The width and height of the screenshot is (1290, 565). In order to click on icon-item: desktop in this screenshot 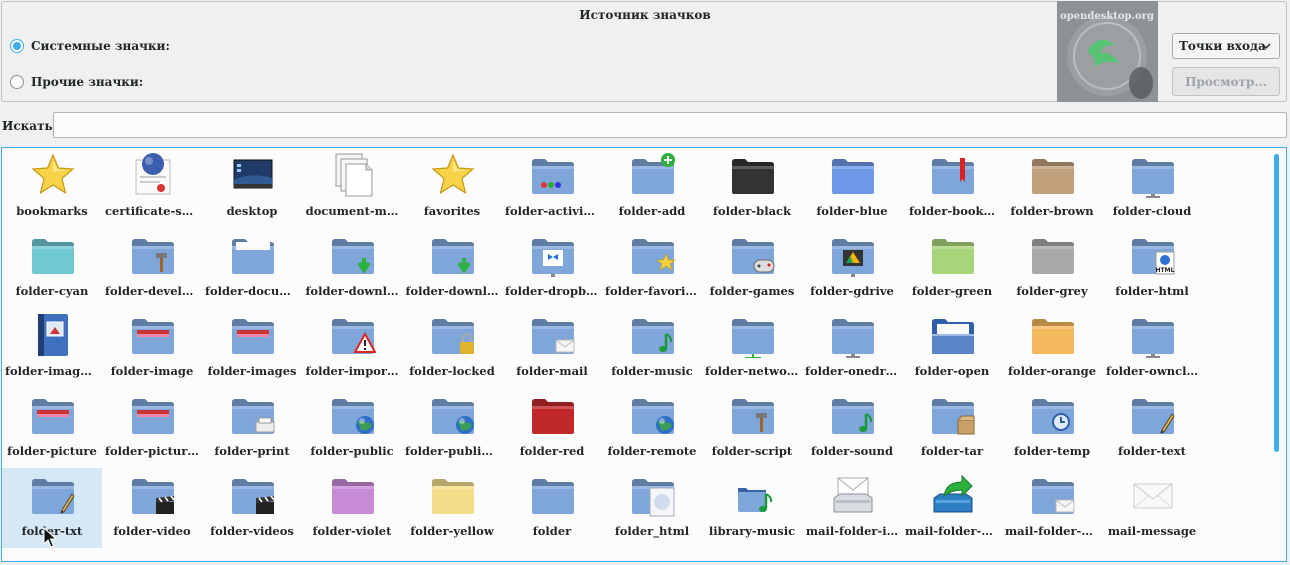, I will do `click(252, 188)`.